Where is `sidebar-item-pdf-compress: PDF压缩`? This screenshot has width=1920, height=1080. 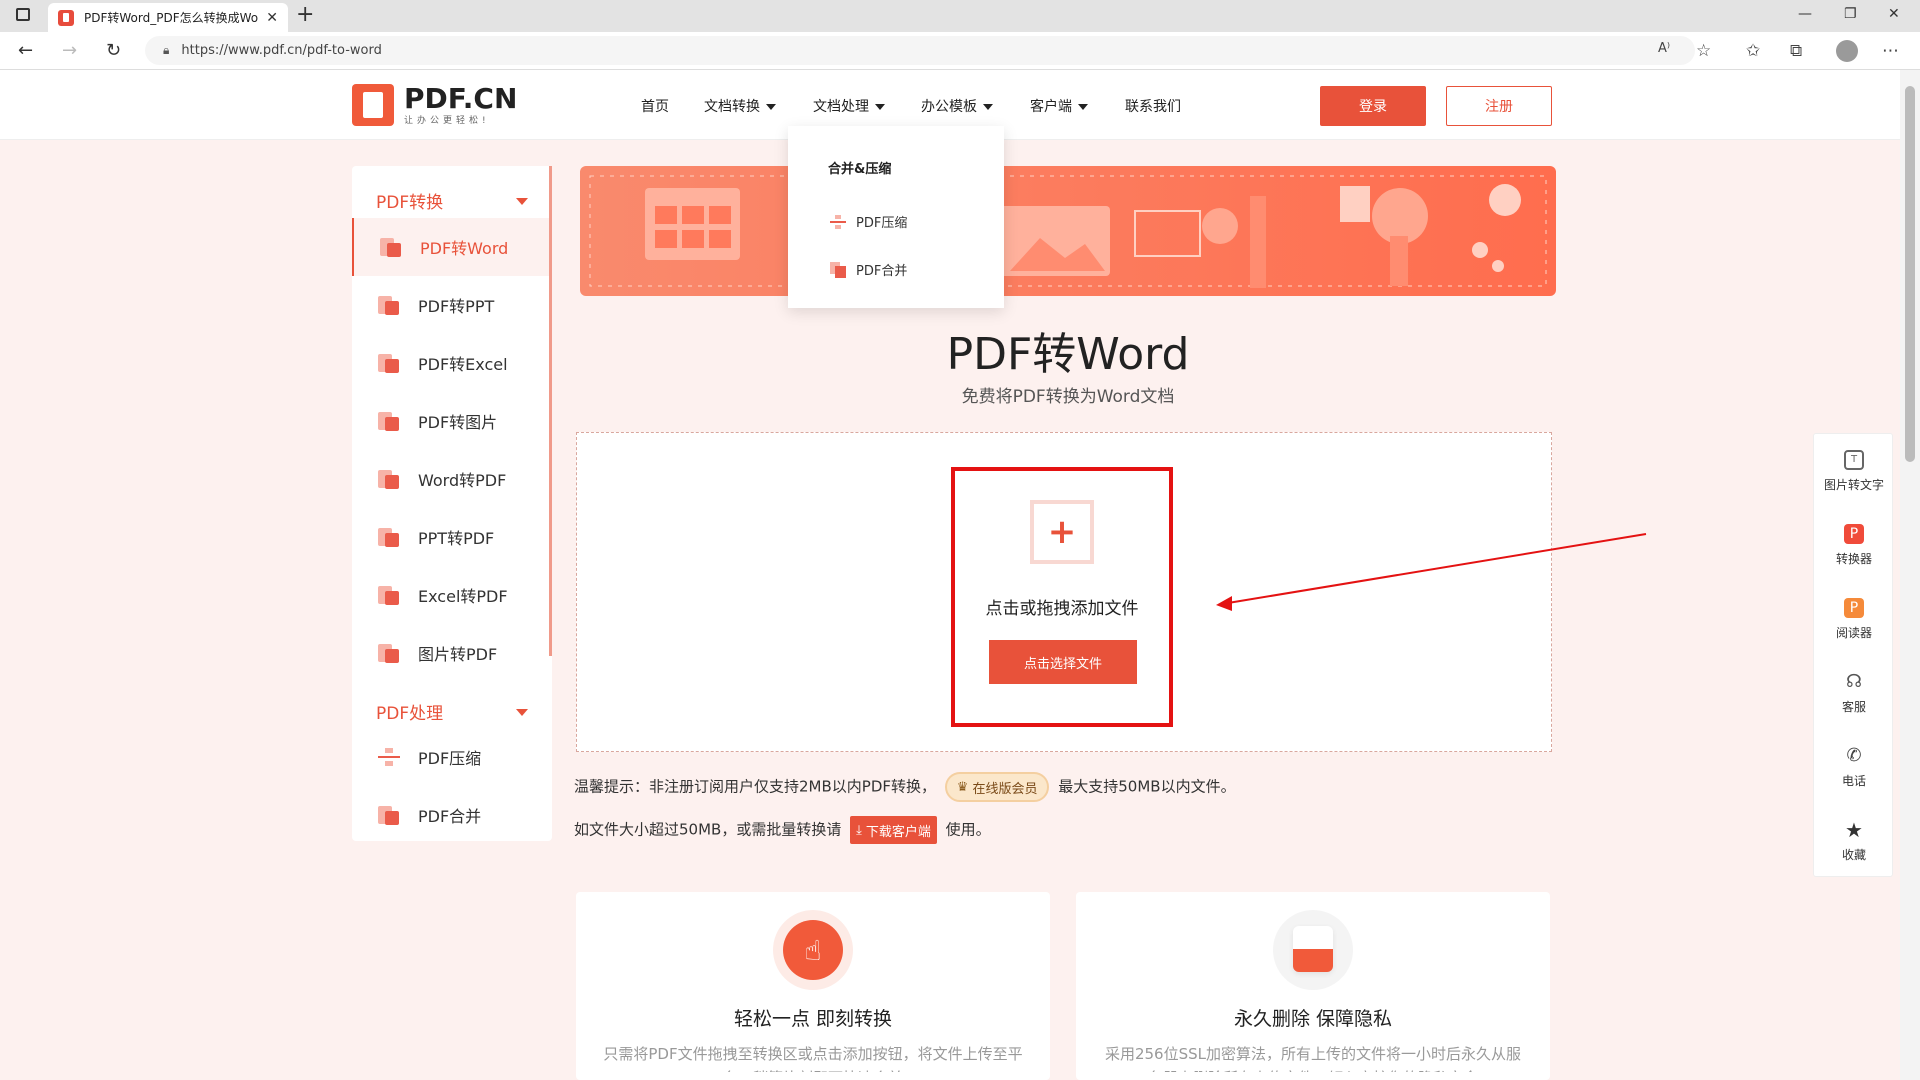 sidebar-item-pdf-compress: PDF压缩 is located at coordinates (450, 757).